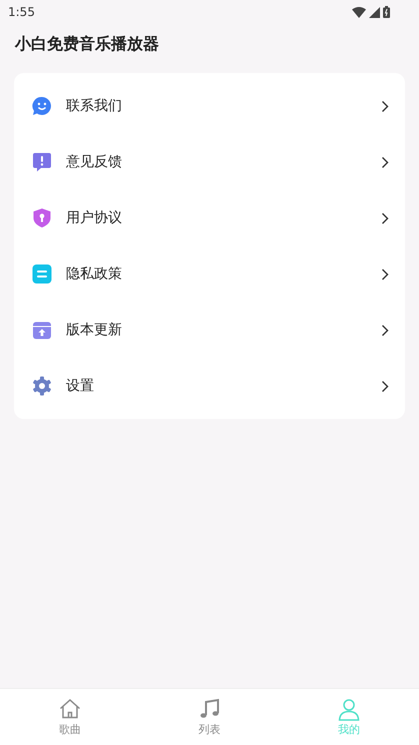 Image resolution: width=419 pixels, height=745 pixels. Describe the element at coordinates (42, 386) in the screenshot. I see `settings-icon` at that location.